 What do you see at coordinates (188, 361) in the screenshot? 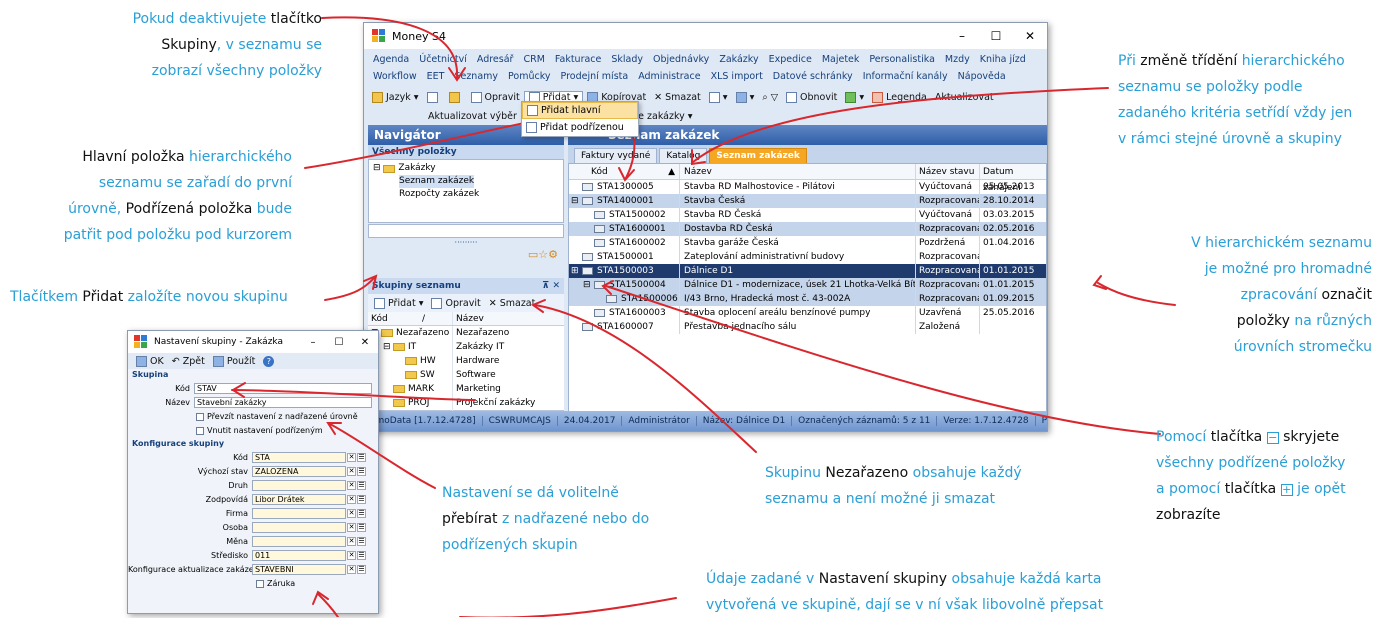
I see `zpet-button: ↶ Zpět` at bounding box center [188, 361].